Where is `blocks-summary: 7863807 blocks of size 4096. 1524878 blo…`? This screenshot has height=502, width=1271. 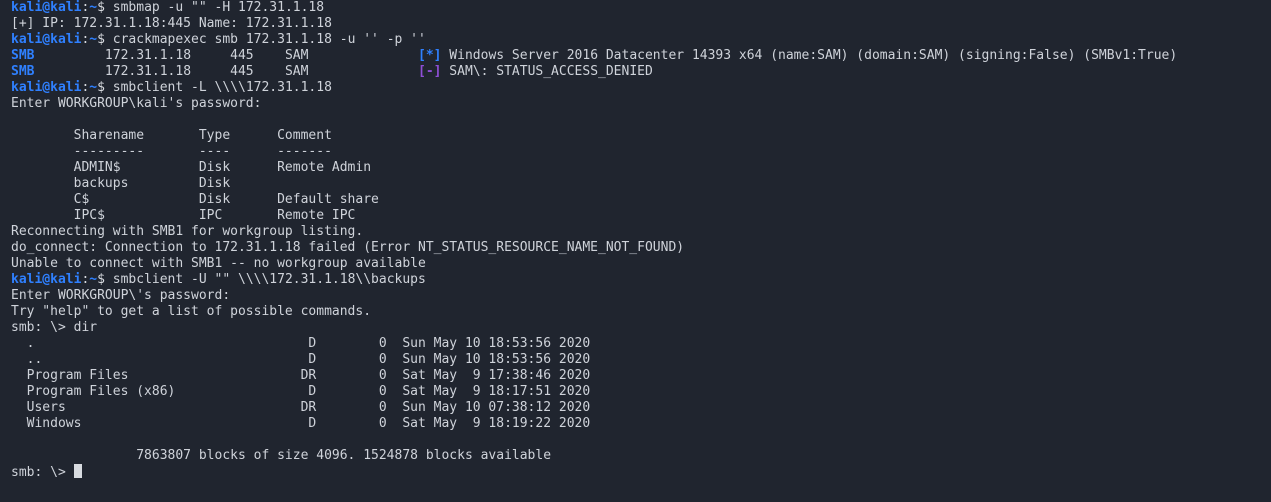
blocks-summary: 7863807 blocks of size 4096. 1524878 blo… is located at coordinates (281, 455).